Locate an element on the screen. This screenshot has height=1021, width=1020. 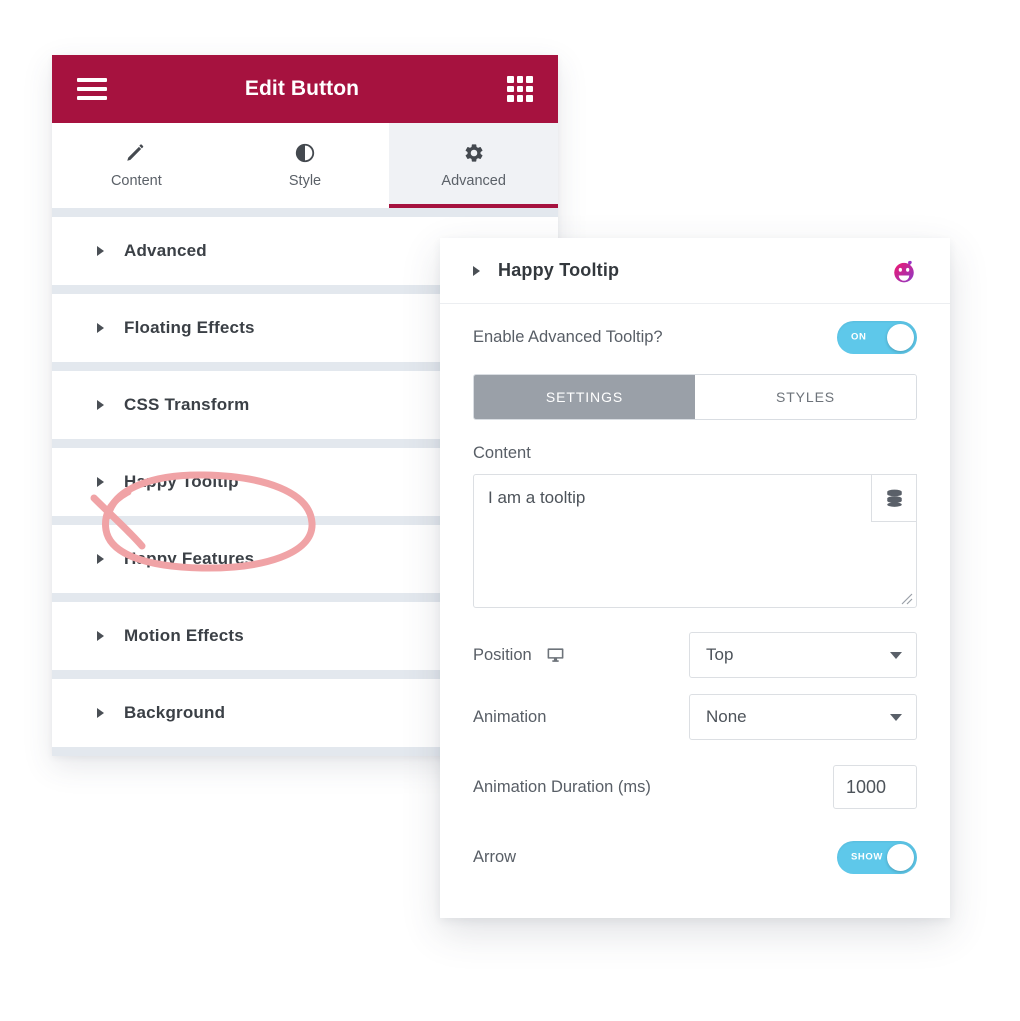
animation-value: None is located at coordinates (726, 716).